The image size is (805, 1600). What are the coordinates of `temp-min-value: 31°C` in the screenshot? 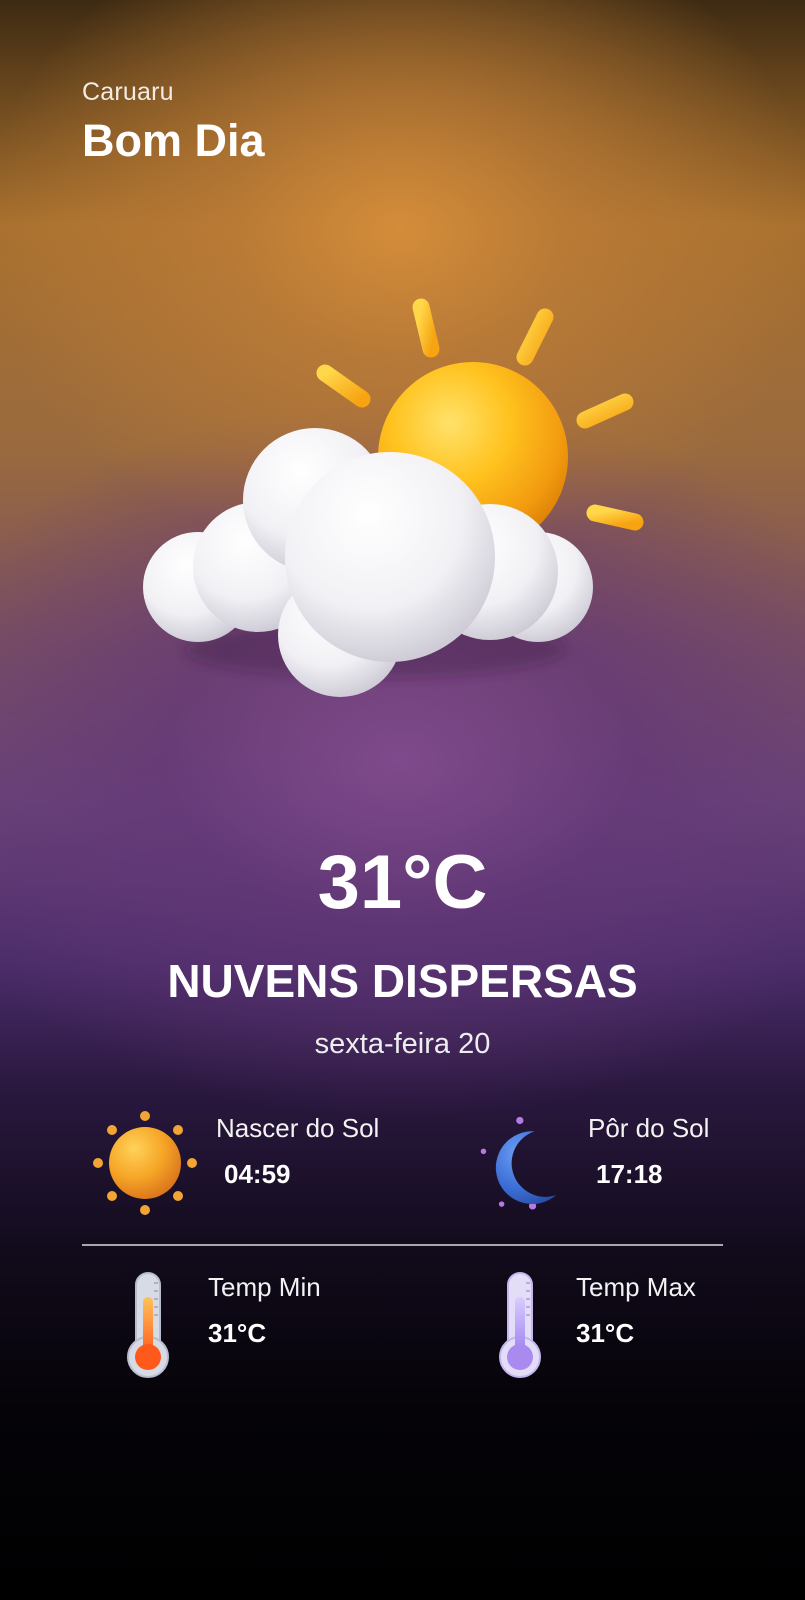 It's located at (237, 1333).